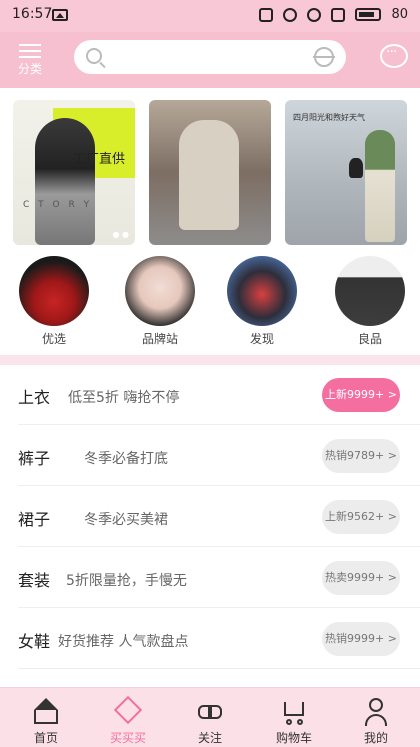 This screenshot has height=747, width=420. I want to click on banner-promo-text: 工厂直供, so click(99, 159).